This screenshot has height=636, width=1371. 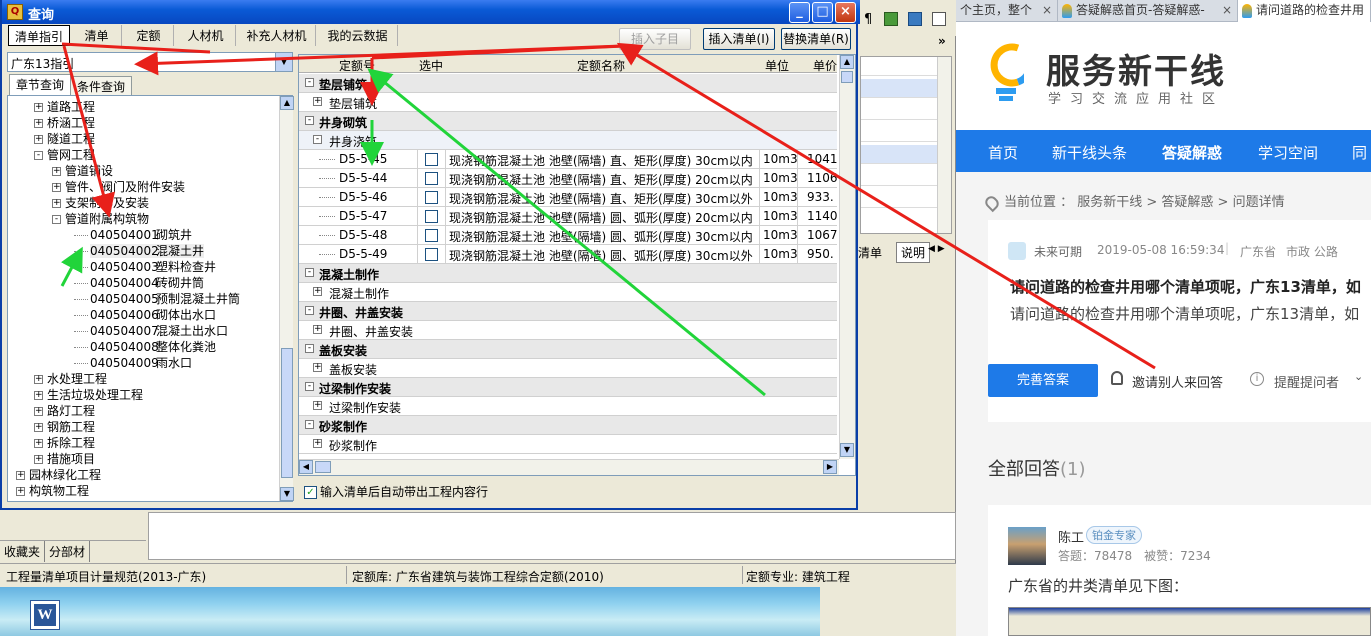 I want to click on replace-list-button: 替换清单(R), so click(x=816, y=39).